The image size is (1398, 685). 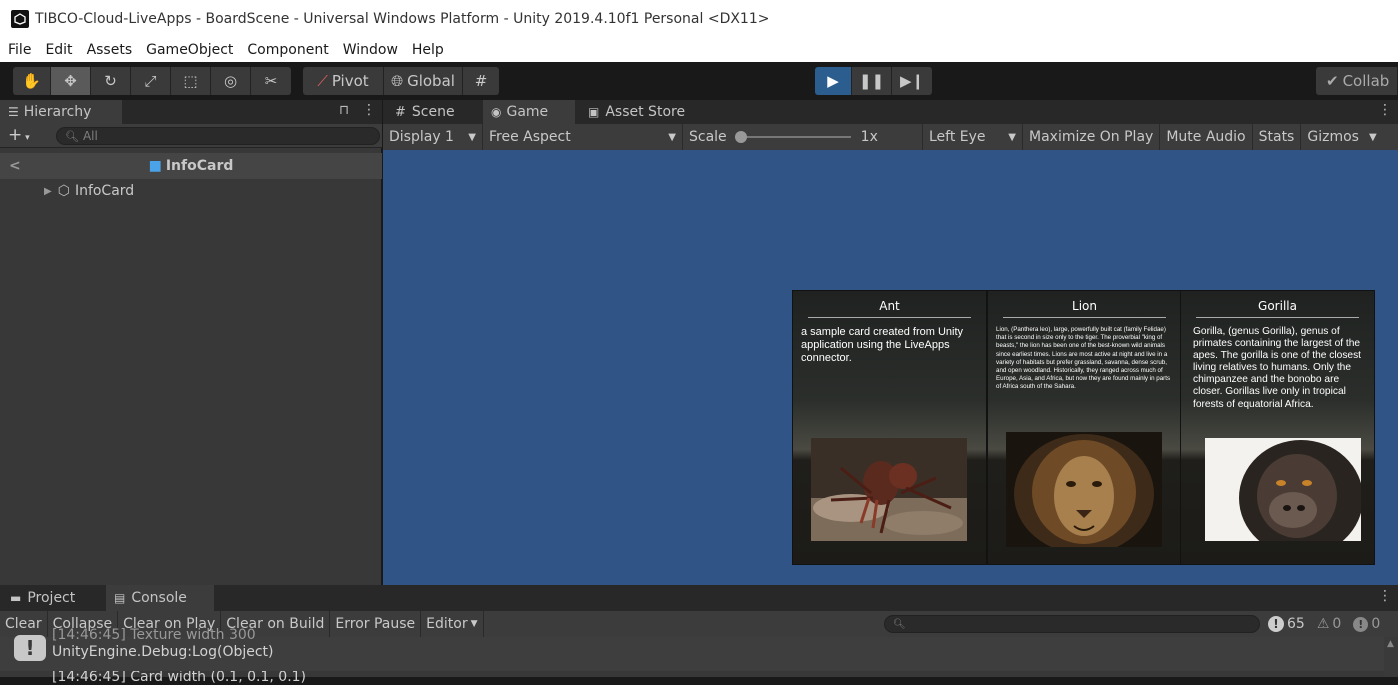 I want to click on maximize-on-play-toggle: Maximize On Play, so click(x=1092, y=137).